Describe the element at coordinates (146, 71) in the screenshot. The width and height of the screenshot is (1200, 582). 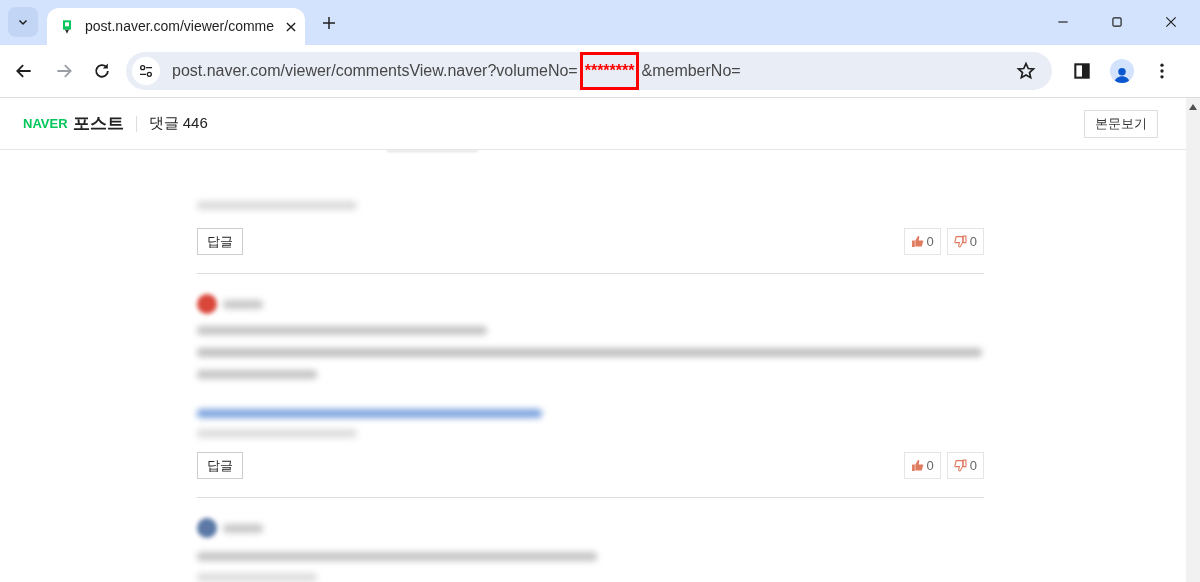
I see `site-info-icon` at that location.